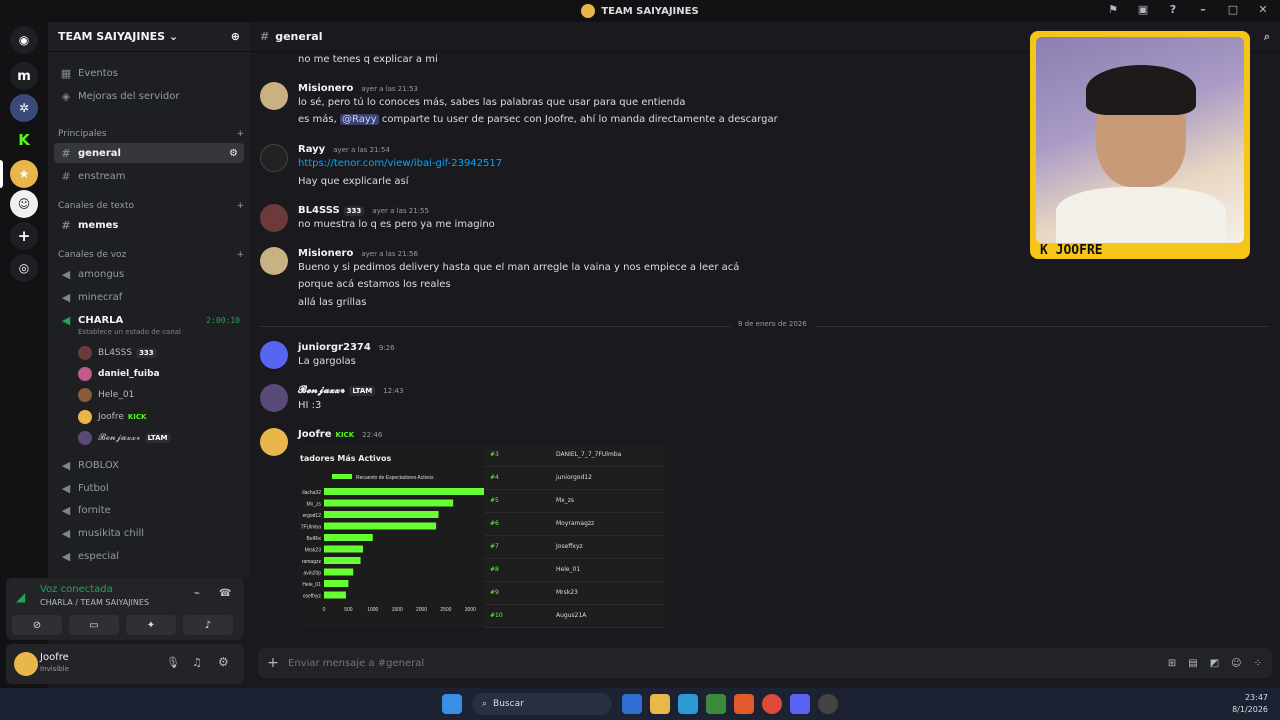 This screenshot has width=1280, height=720. Describe the element at coordinates (149, 297) in the screenshot. I see `voice-channel-minecraf: ◀ minecraf` at that location.